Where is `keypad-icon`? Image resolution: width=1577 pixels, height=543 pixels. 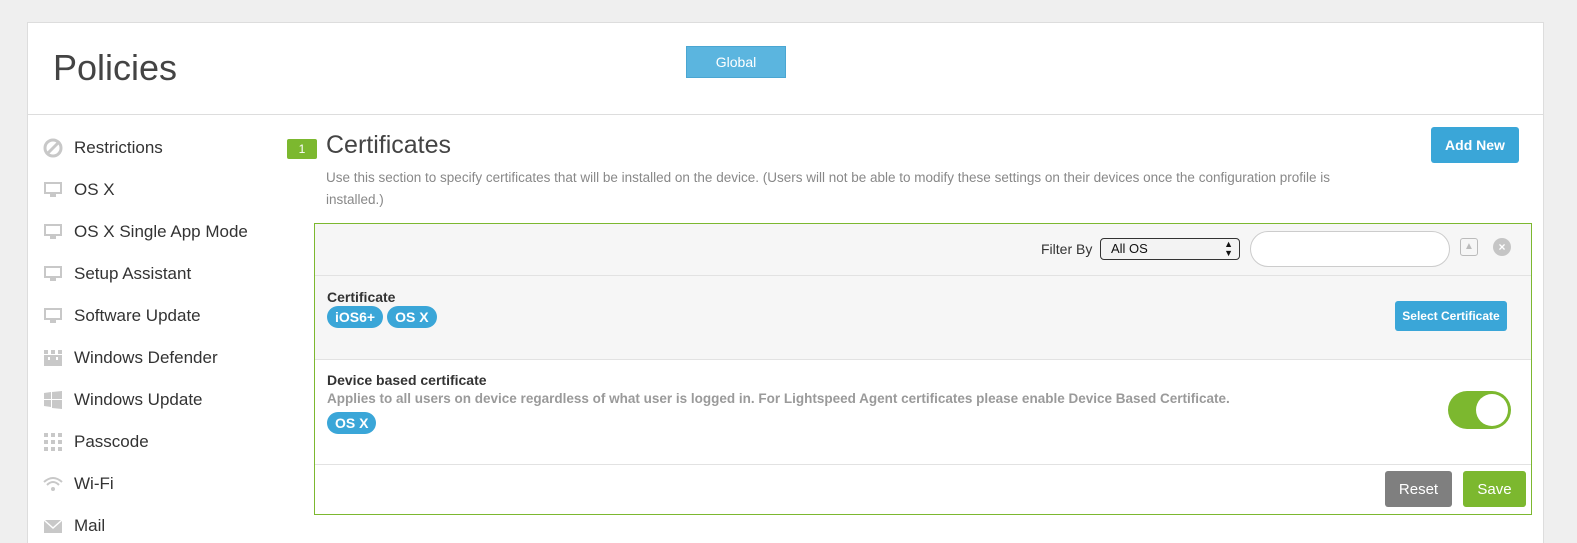 keypad-icon is located at coordinates (53, 442).